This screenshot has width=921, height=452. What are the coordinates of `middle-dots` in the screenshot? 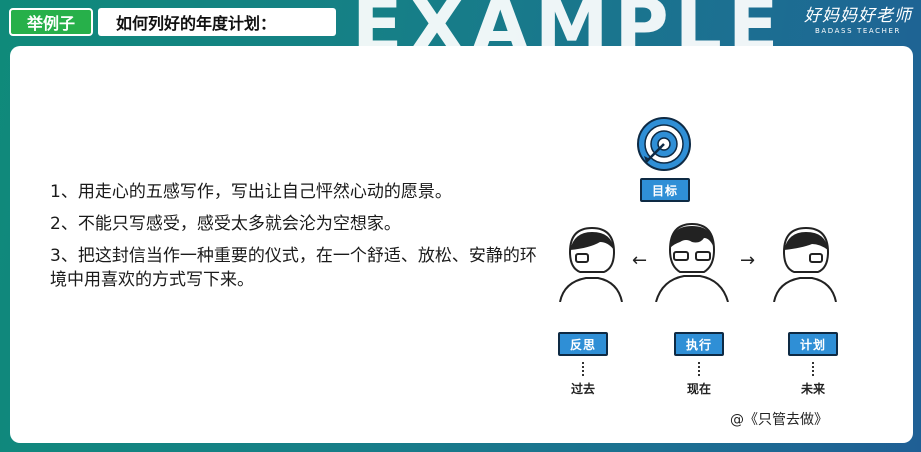 It's located at (699, 369).